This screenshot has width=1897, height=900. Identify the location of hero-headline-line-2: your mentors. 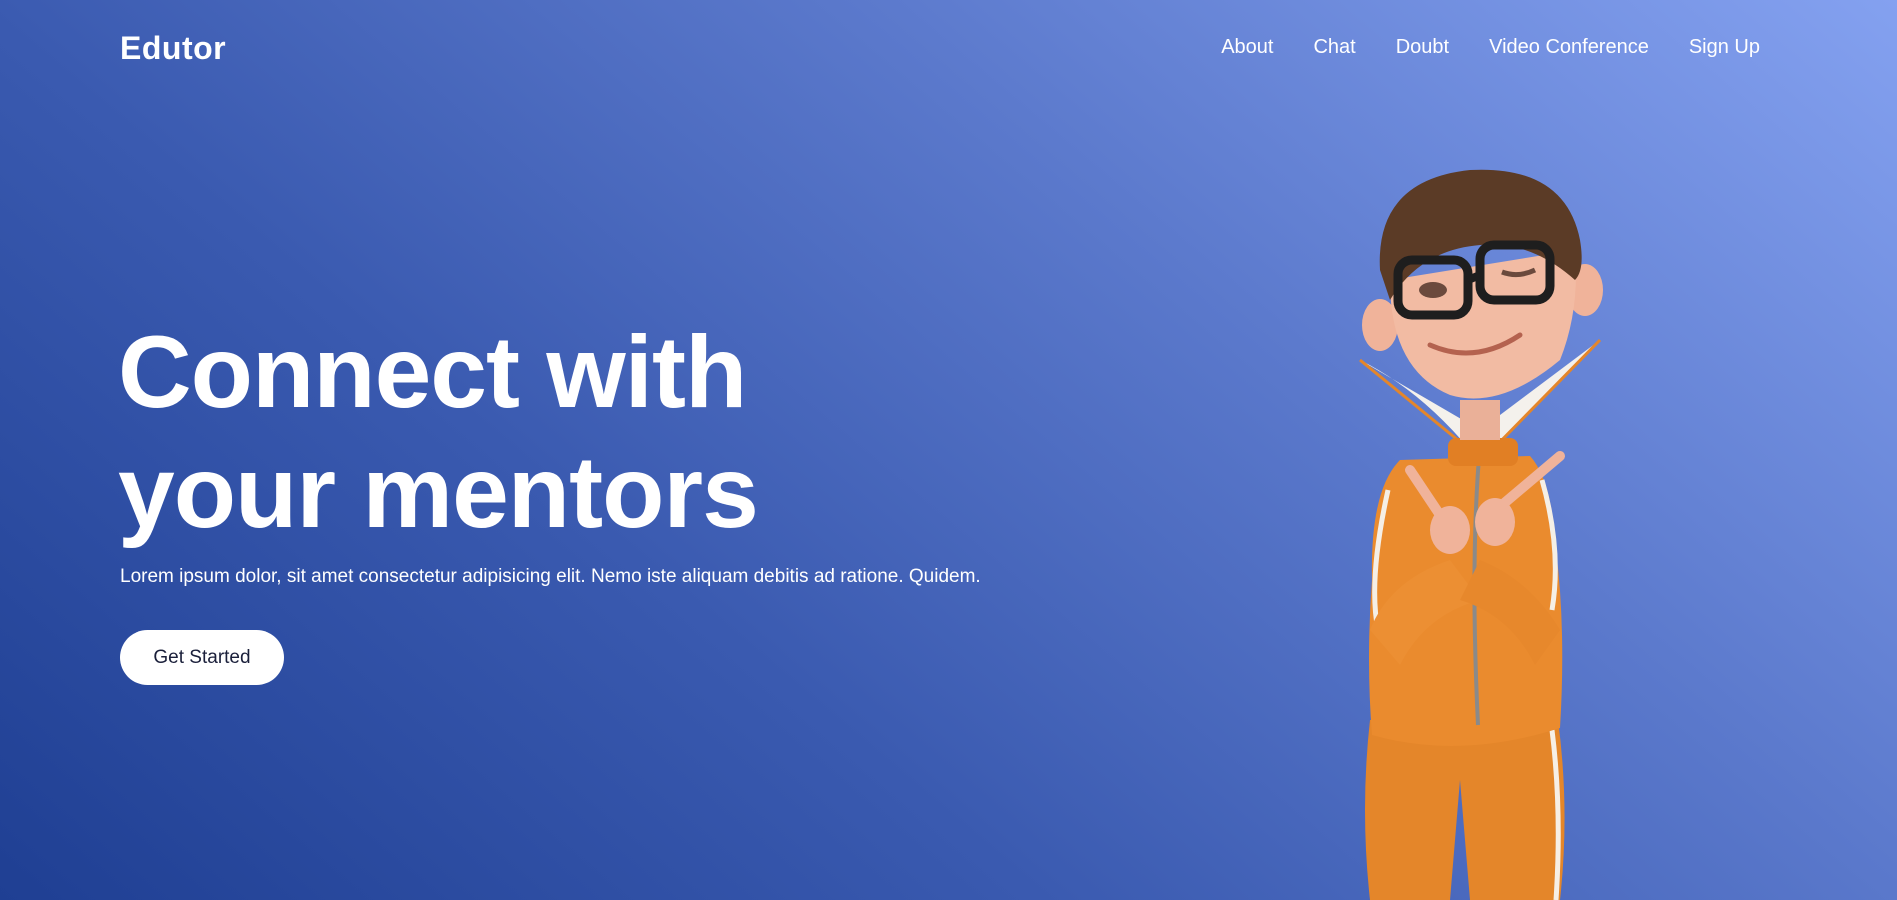
(438, 492).